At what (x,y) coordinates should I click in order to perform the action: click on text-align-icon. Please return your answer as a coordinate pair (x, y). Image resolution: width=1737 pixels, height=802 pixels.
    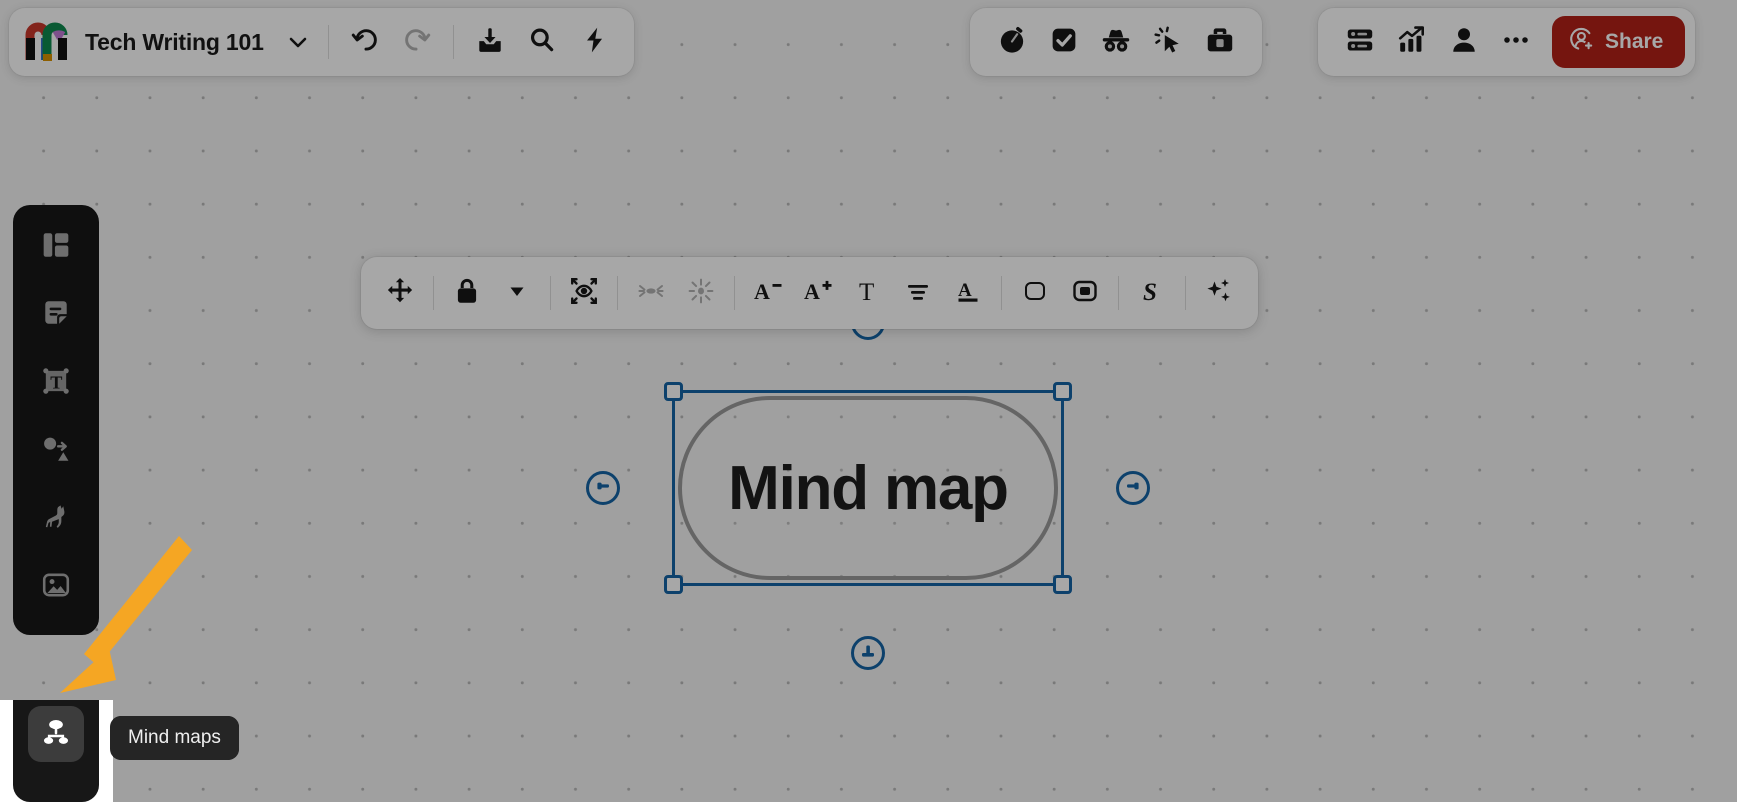
    Looking at the image, I should click on (918, 293).